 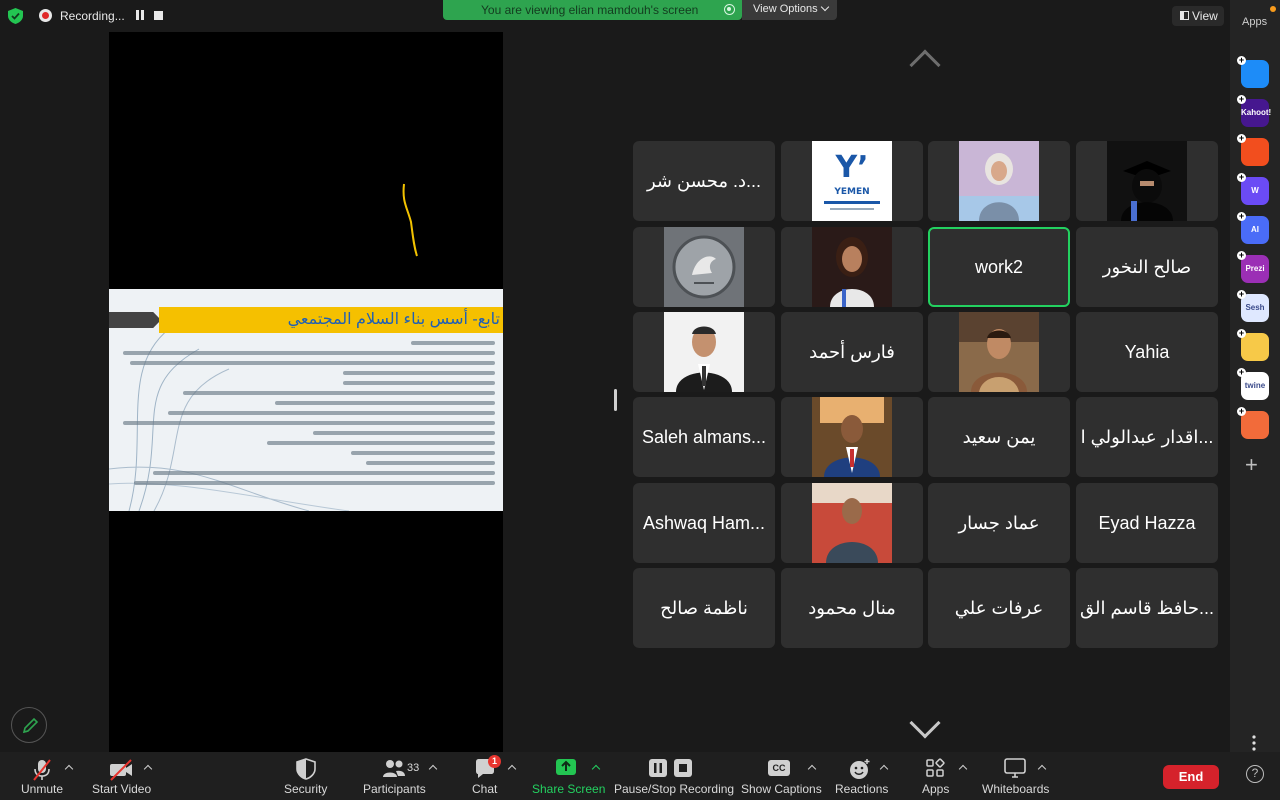 I want to click on participant-tile: عرفات علي, so click(x=999, y=608).